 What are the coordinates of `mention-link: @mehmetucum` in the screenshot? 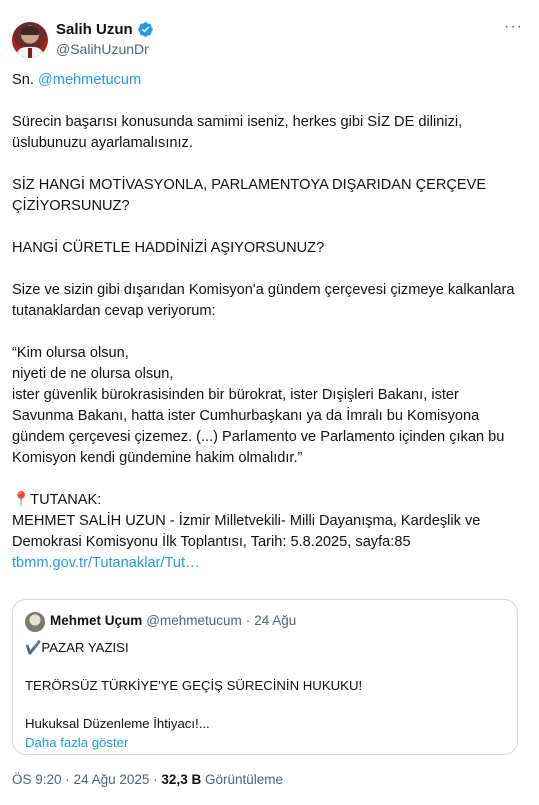 It's located at (89, 80).